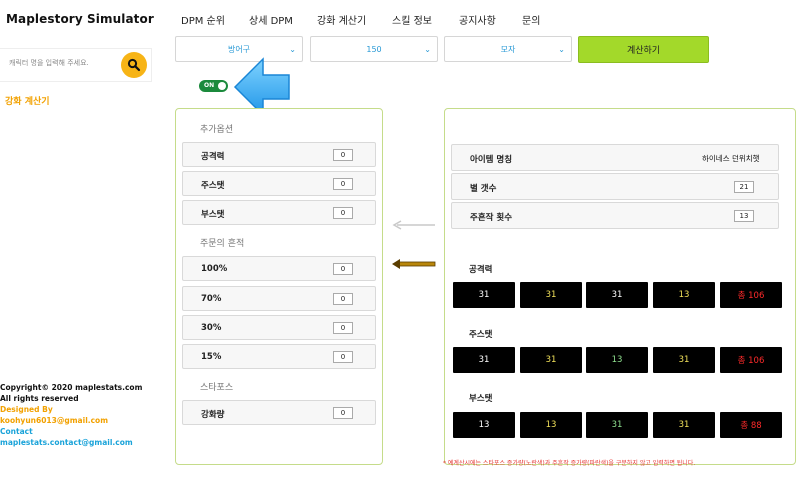  Describe the element at coordinates (203, 19) in the screenshot. I see `nav-dpm-rank: DPM 순위` at that location.